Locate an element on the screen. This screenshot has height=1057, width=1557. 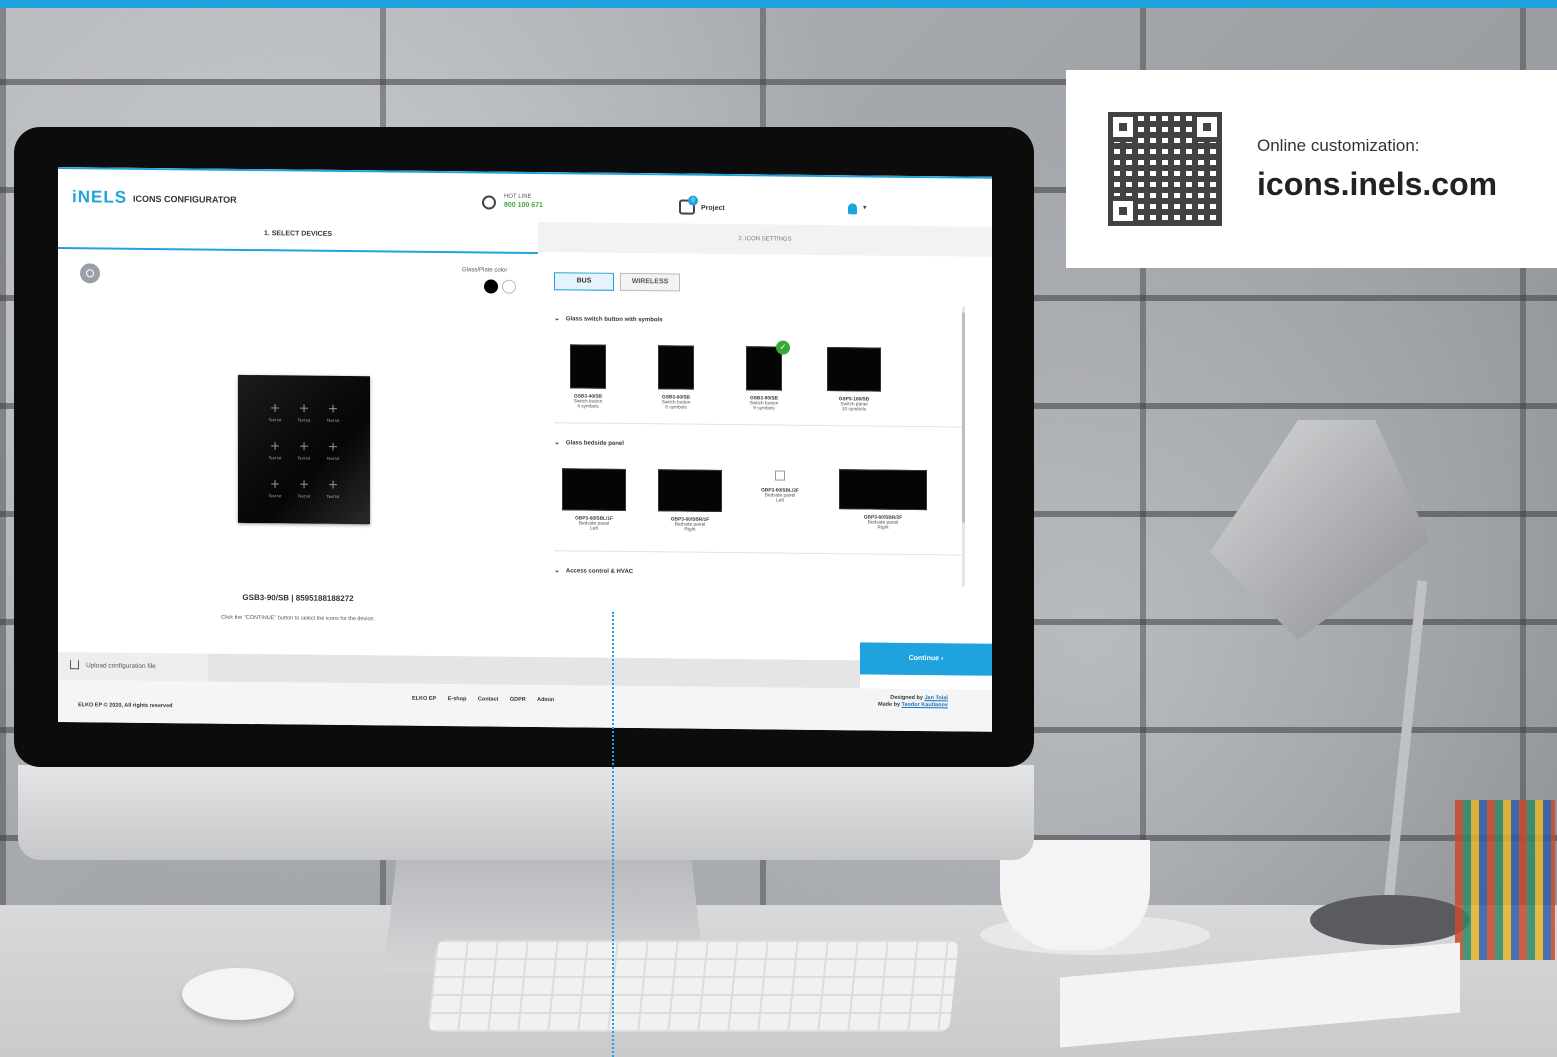
footer-links: ELKO EP E-shop Contact GDPR Admin is located at coordinates (488, 700).